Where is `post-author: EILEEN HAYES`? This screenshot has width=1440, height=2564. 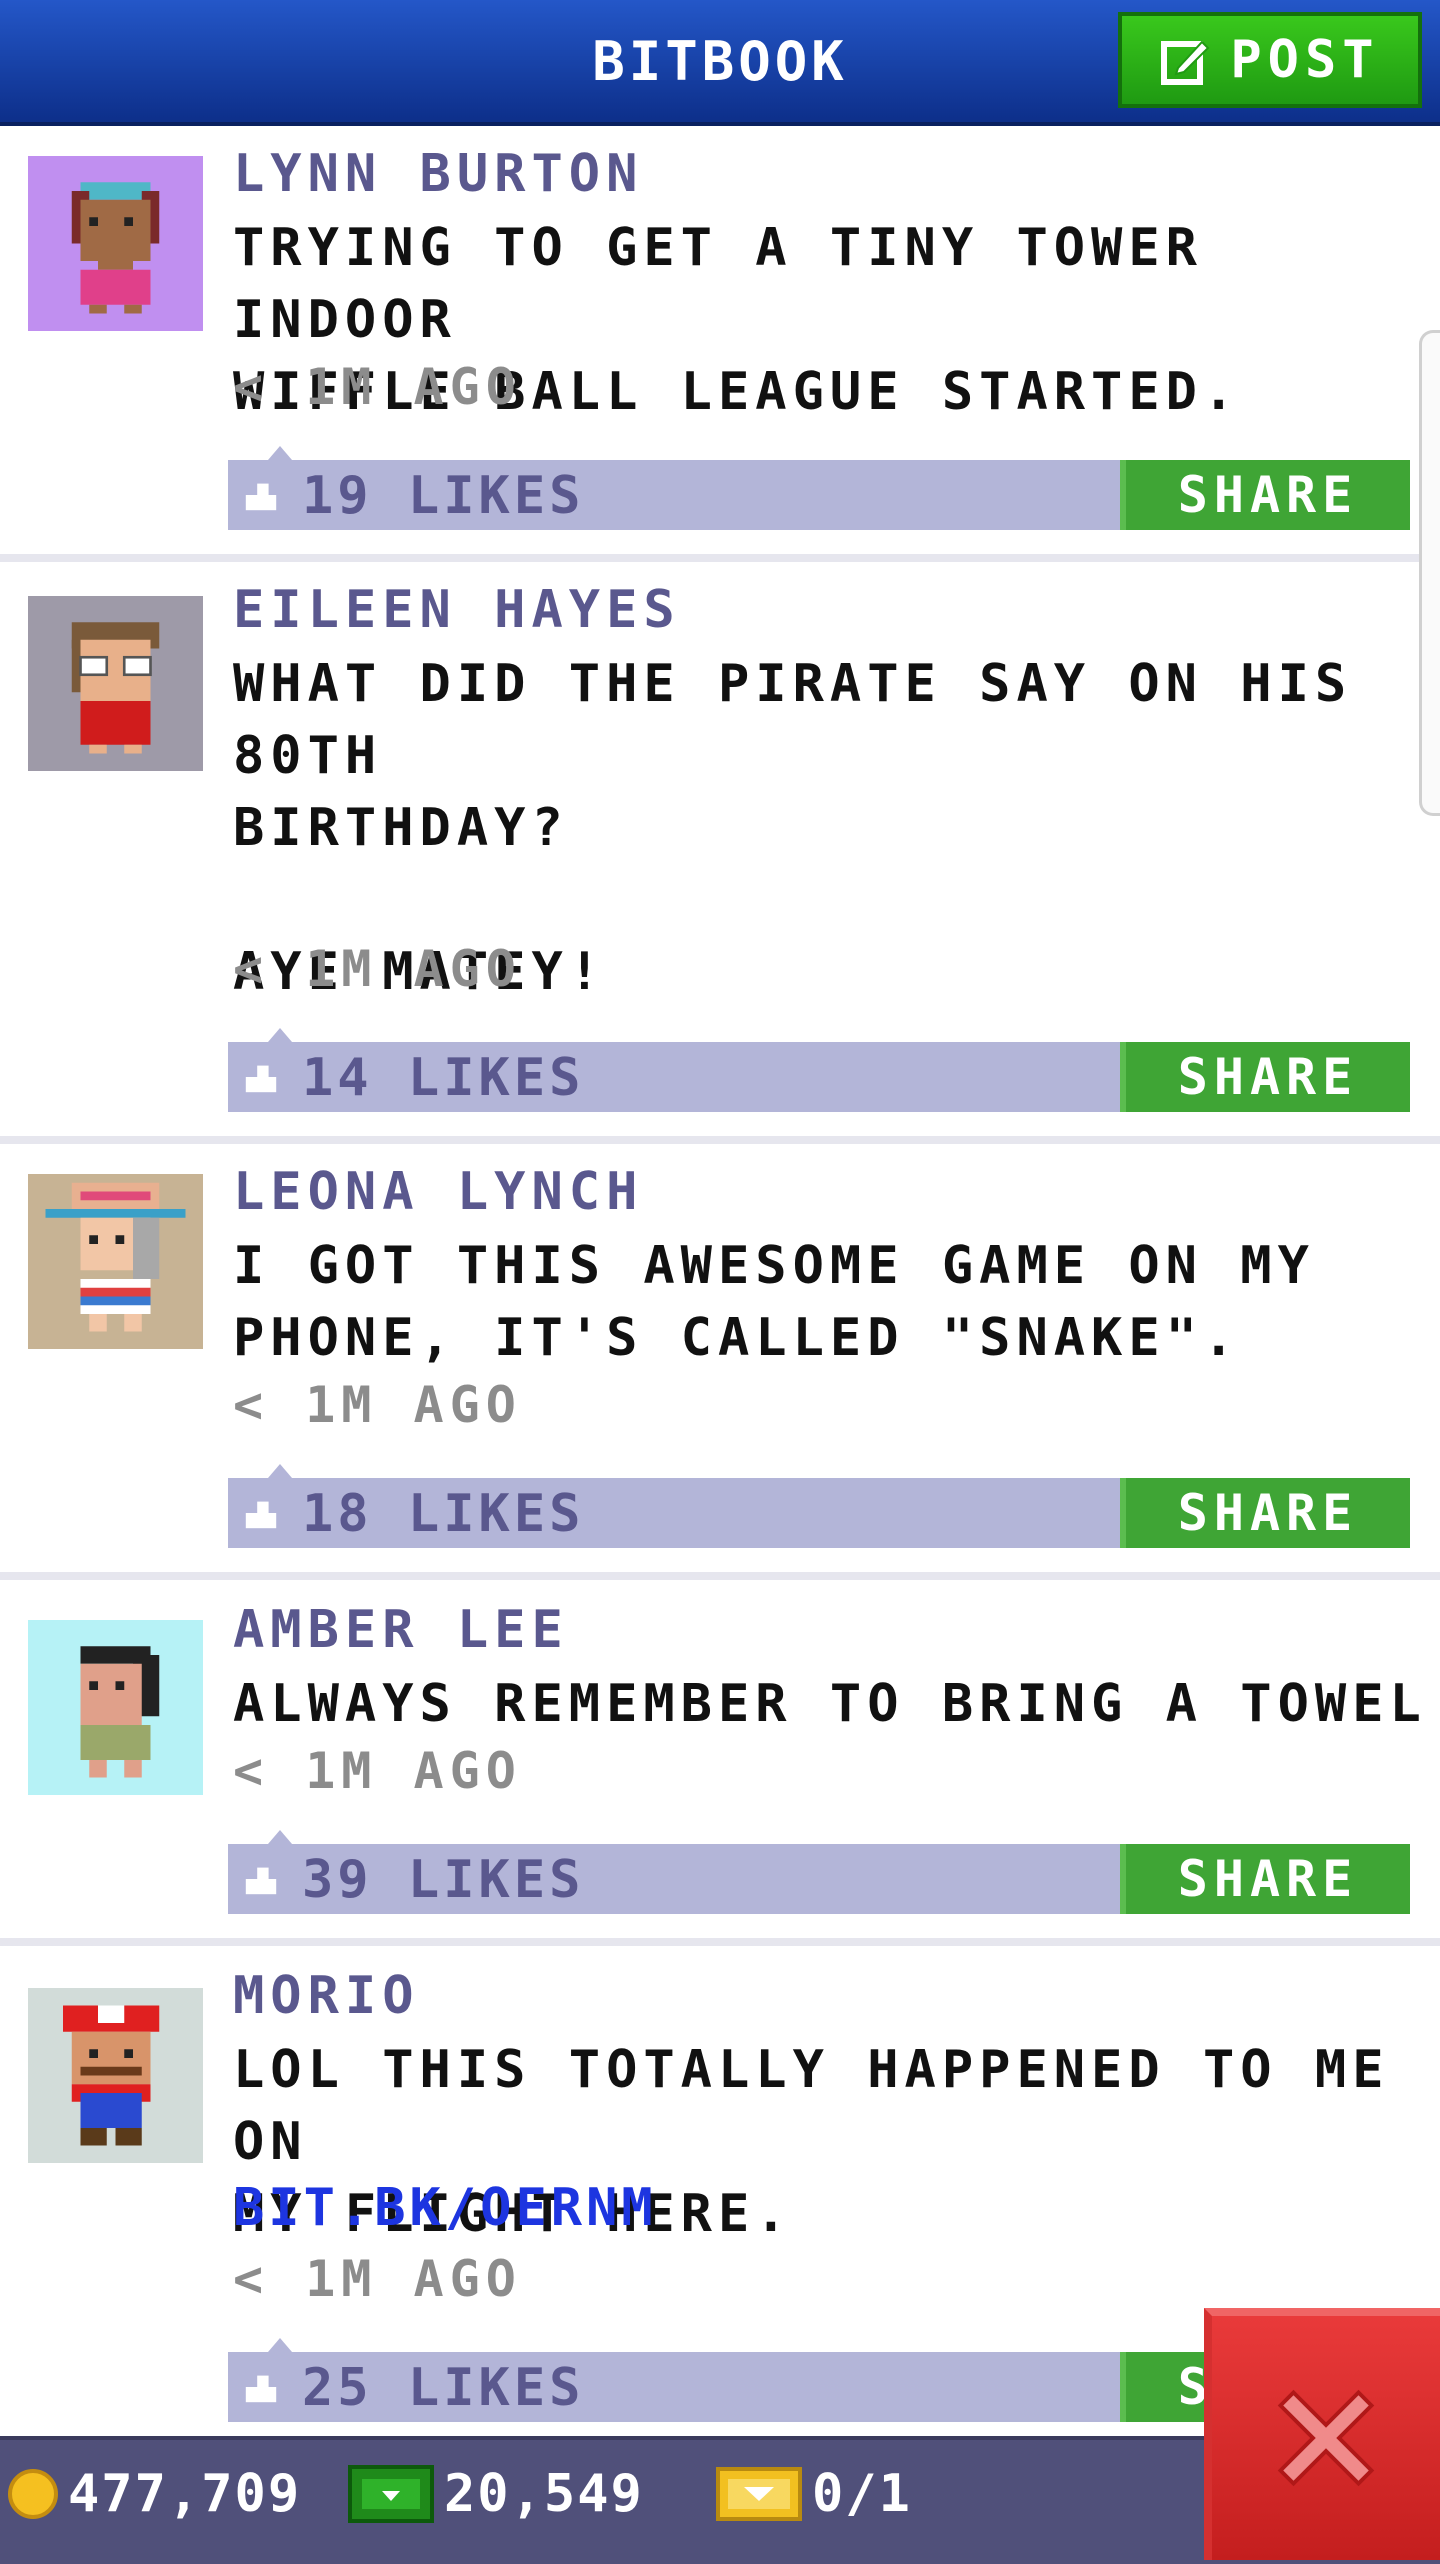 post-author: EILEEN HAYES is located at coordinates (457, 610).